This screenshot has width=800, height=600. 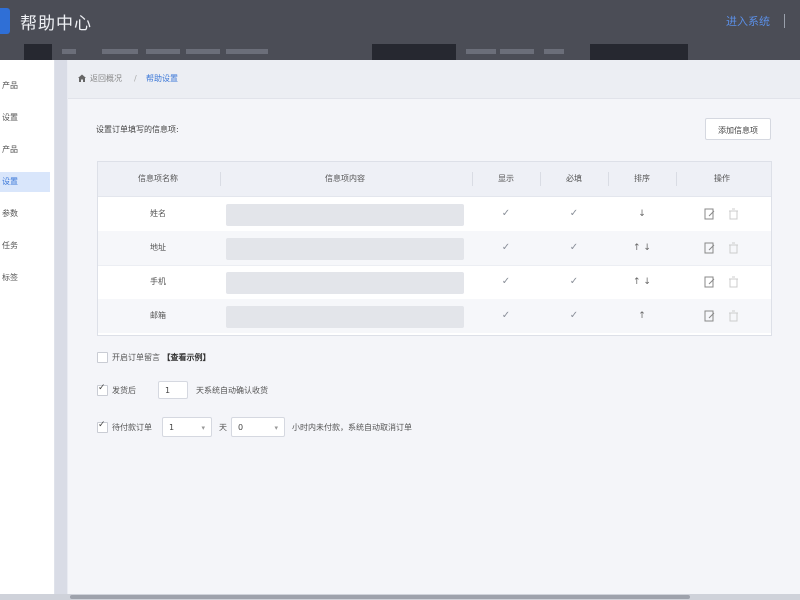 I want to click on sidebar-item: 参数, so click(x=25, y=214).